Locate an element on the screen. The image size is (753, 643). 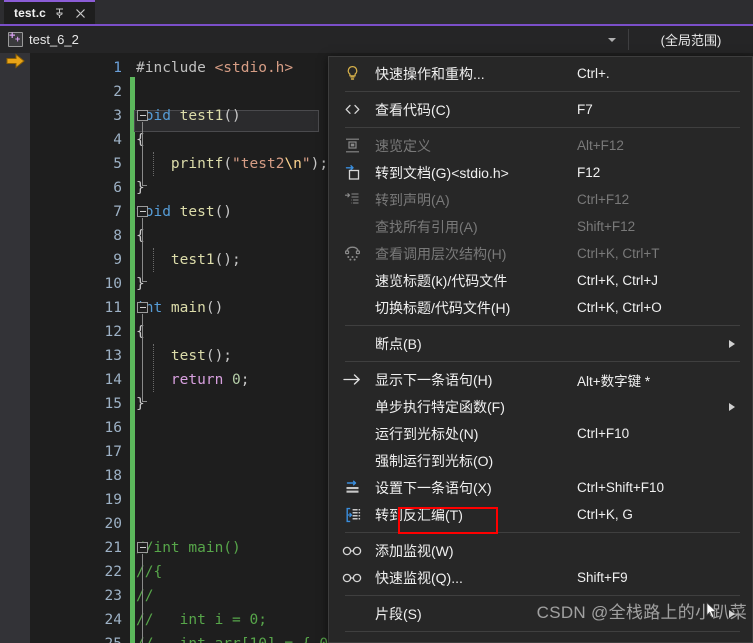
pin-icon is located at coordinates (60, 13).